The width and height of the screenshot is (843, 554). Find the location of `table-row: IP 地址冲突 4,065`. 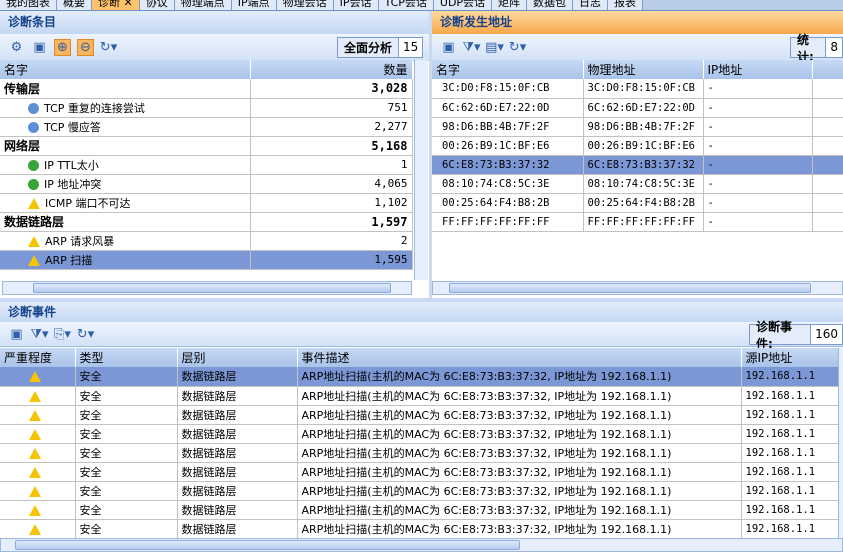

table-row: IP 地址冲突 4,065 is located at coordinates (206, 184).